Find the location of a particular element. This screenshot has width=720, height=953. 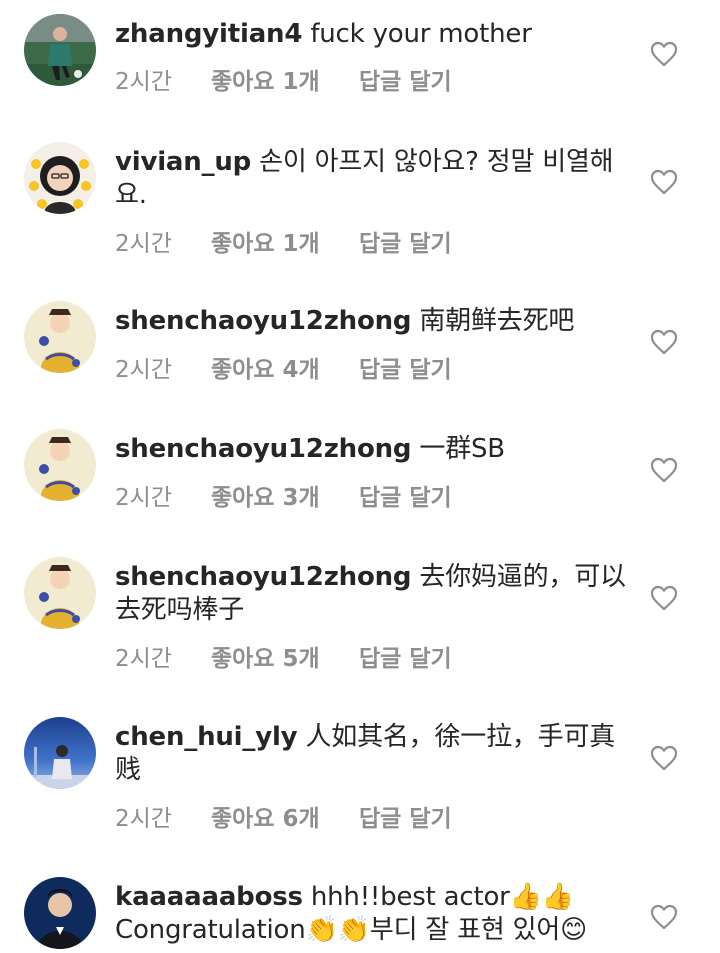

soccer-player-avatar-icon is located at coordinates (60, 50).